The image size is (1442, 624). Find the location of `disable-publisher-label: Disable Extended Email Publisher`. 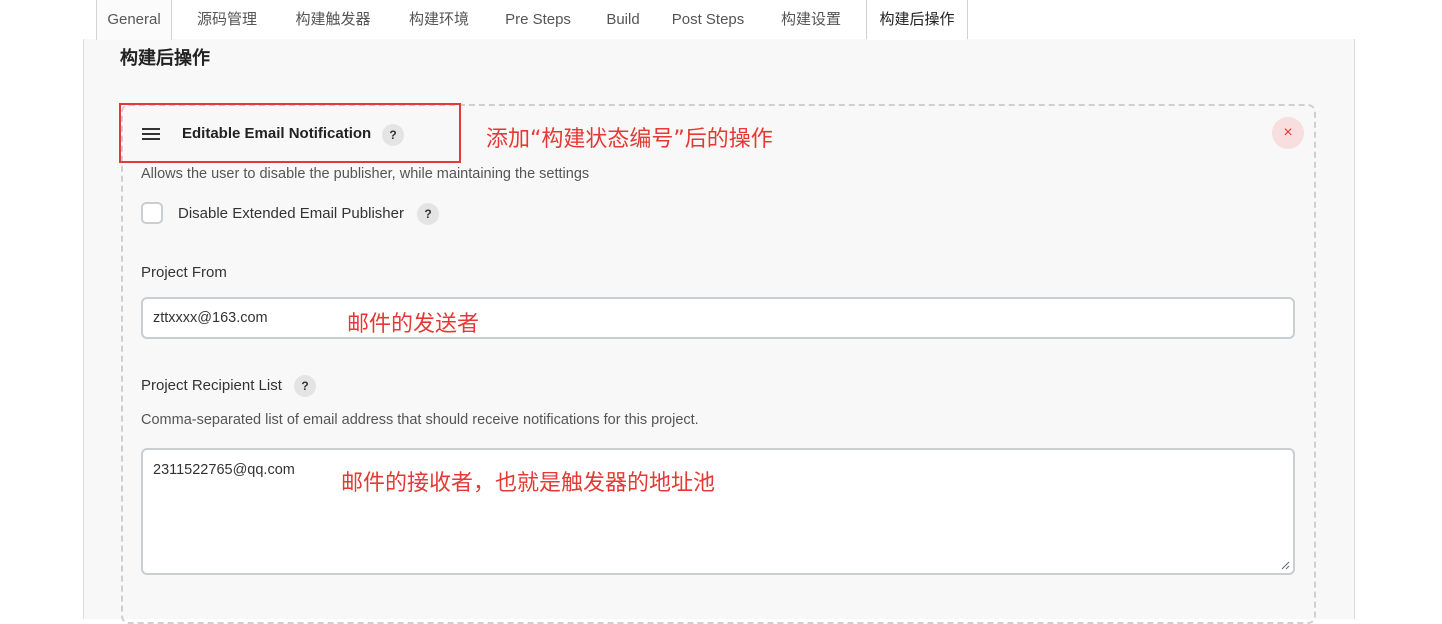

disable-publisher-label: Disable Extended Email Publisher is located at coordinates (291, 213).